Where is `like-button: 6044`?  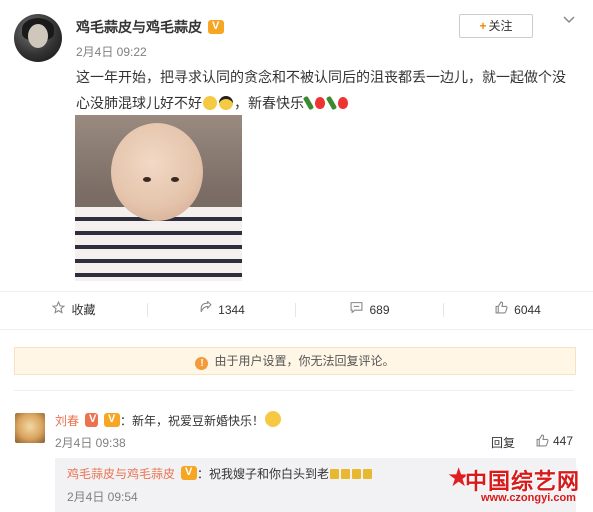
like-button: 6044 is located at coordinates (518, 310).